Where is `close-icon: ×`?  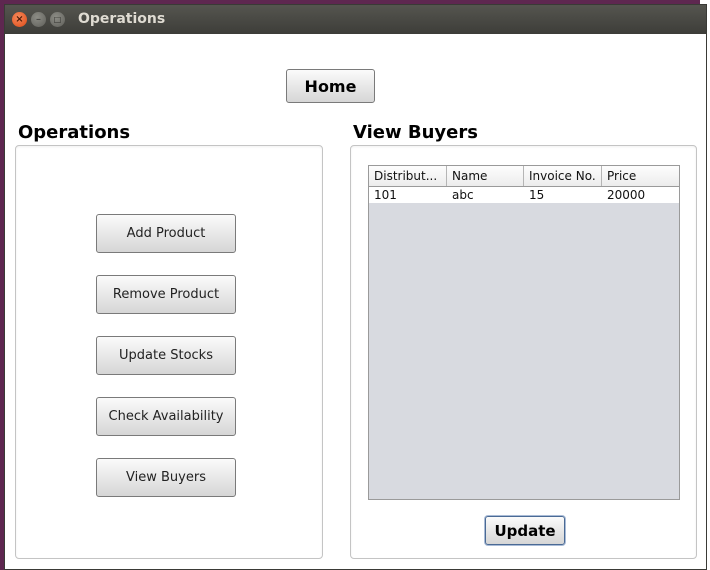 close-icon: × is located at coordinates (19, 19).